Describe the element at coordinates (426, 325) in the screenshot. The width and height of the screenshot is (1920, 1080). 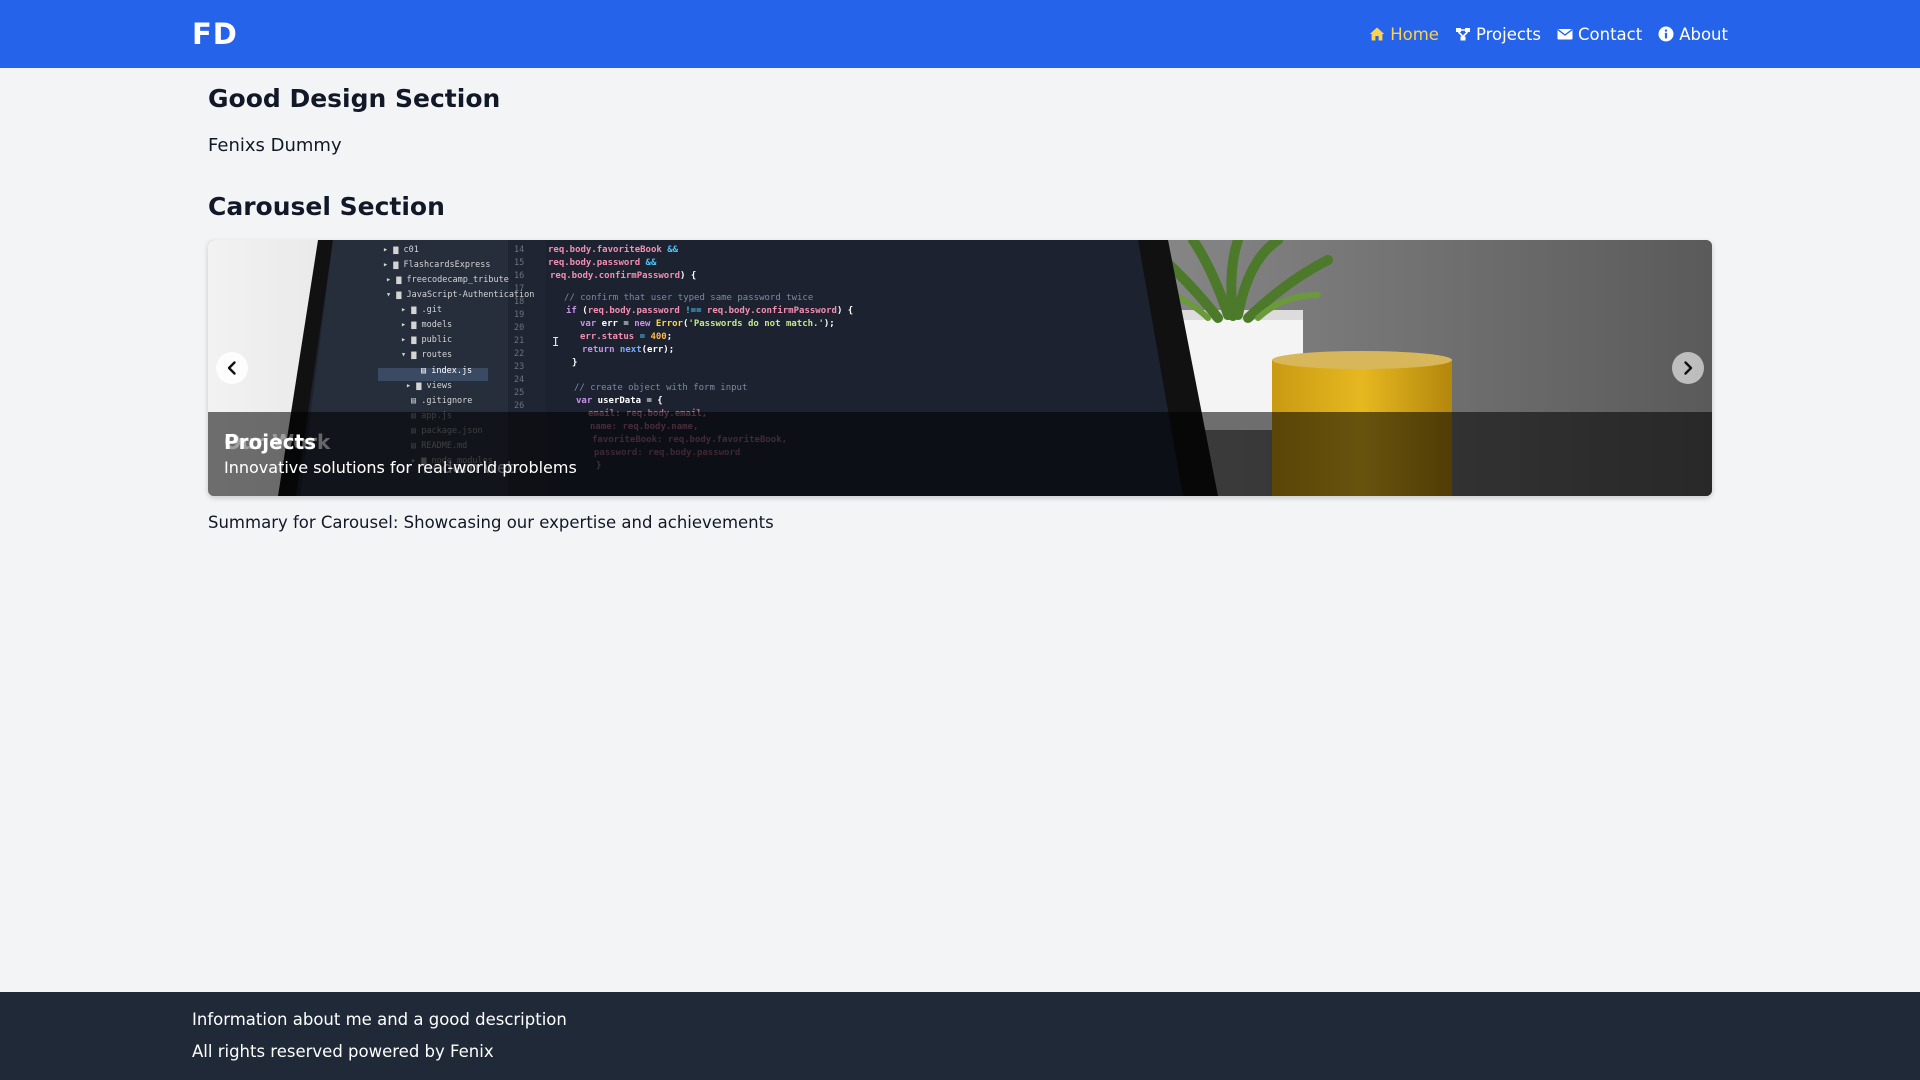
I see `svg-text: ▸ ▆ models` at that location.